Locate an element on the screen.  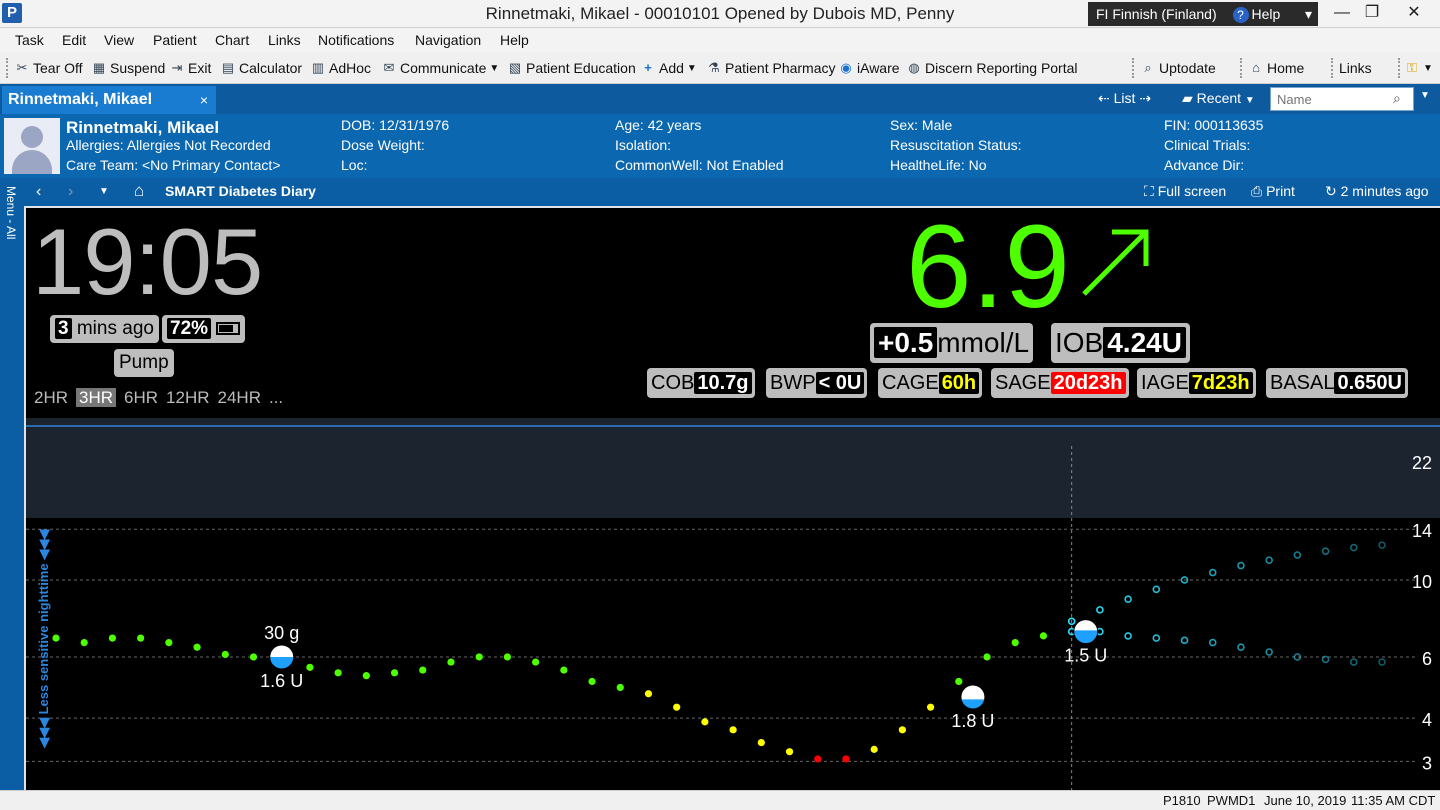
tear-off-label: Tear Off is located at coordinates (58, 68).